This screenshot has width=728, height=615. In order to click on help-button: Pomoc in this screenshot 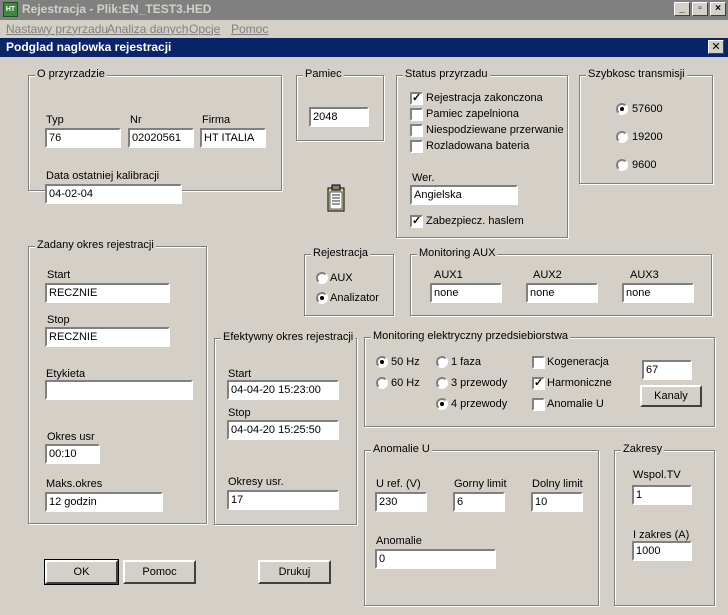, I will do `click(159, 572)`.